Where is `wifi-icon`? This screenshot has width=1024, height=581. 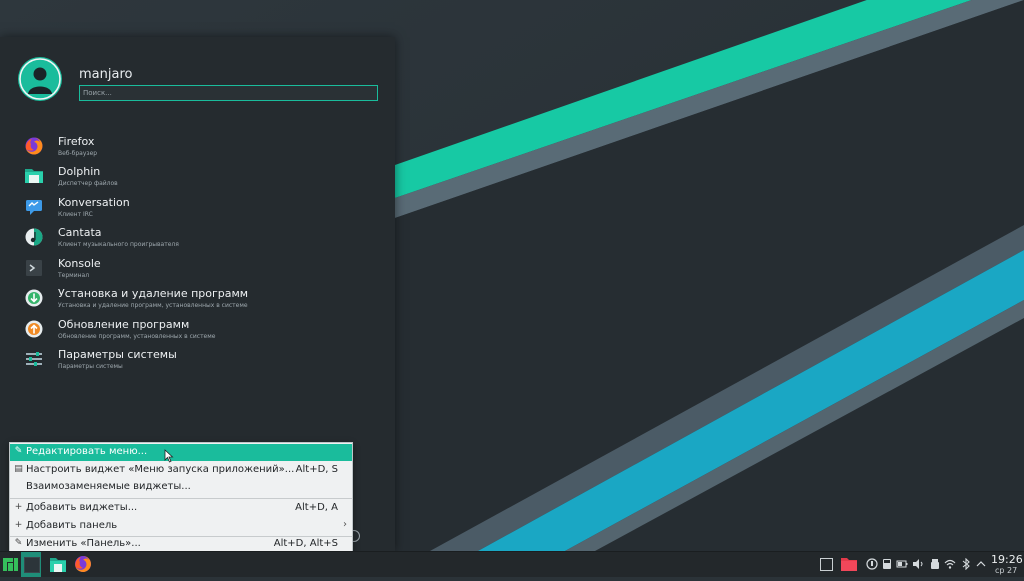
wifi-icon is located at coordinates (950, 564).